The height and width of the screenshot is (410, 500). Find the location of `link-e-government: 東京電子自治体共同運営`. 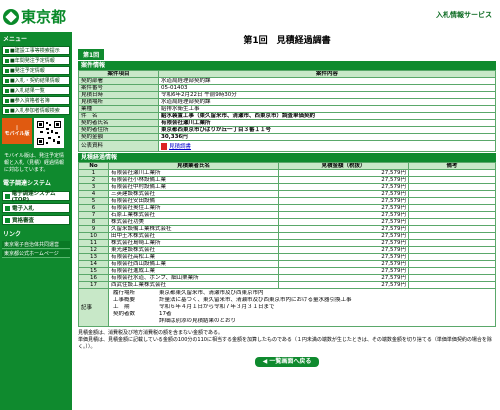

link-e-government: 東京電子自治体共同運営 is located at coordinates (36, 245).